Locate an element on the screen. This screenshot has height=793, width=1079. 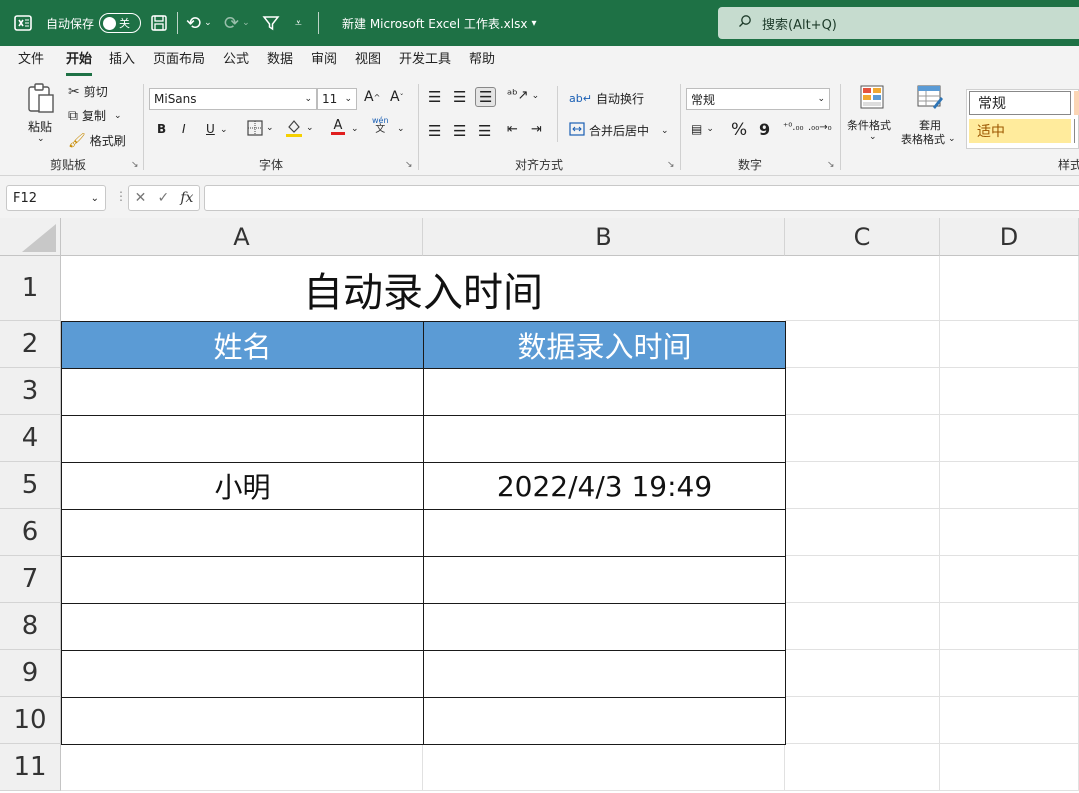
conditional-format-button: 条件格式 is located at coordinates (869, 125).